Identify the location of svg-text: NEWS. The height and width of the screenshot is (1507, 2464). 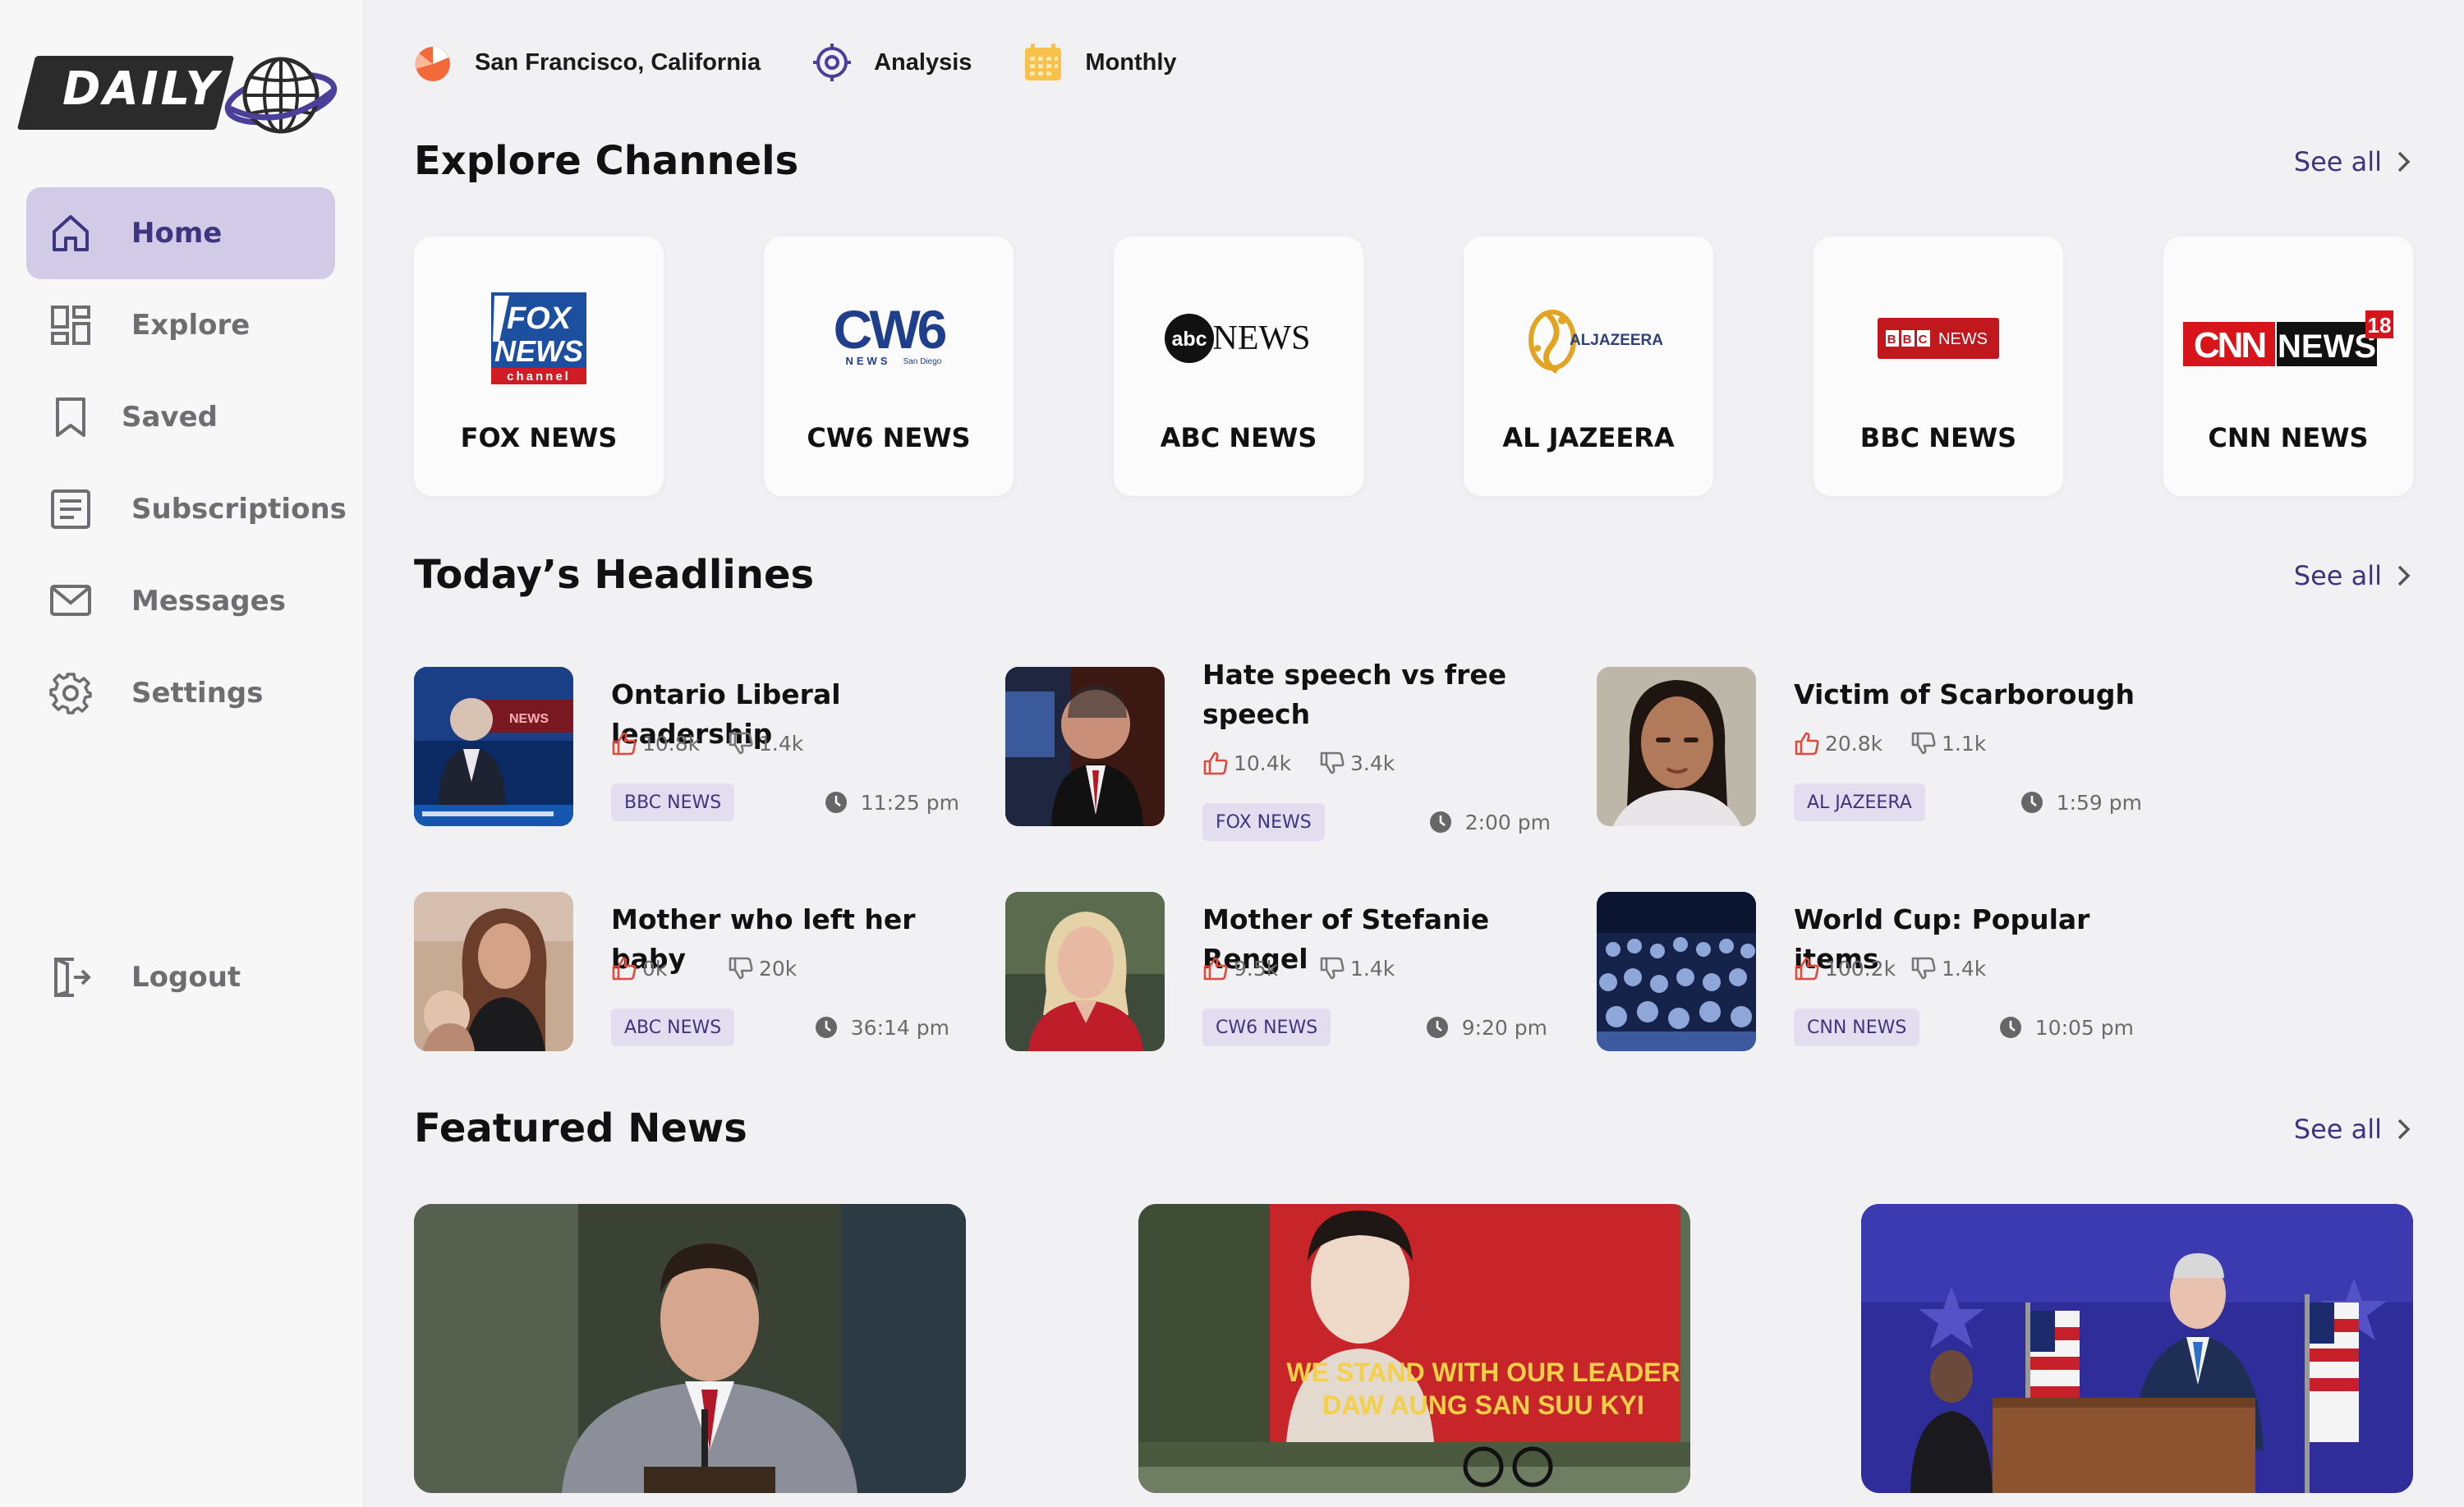
(1963, 339).